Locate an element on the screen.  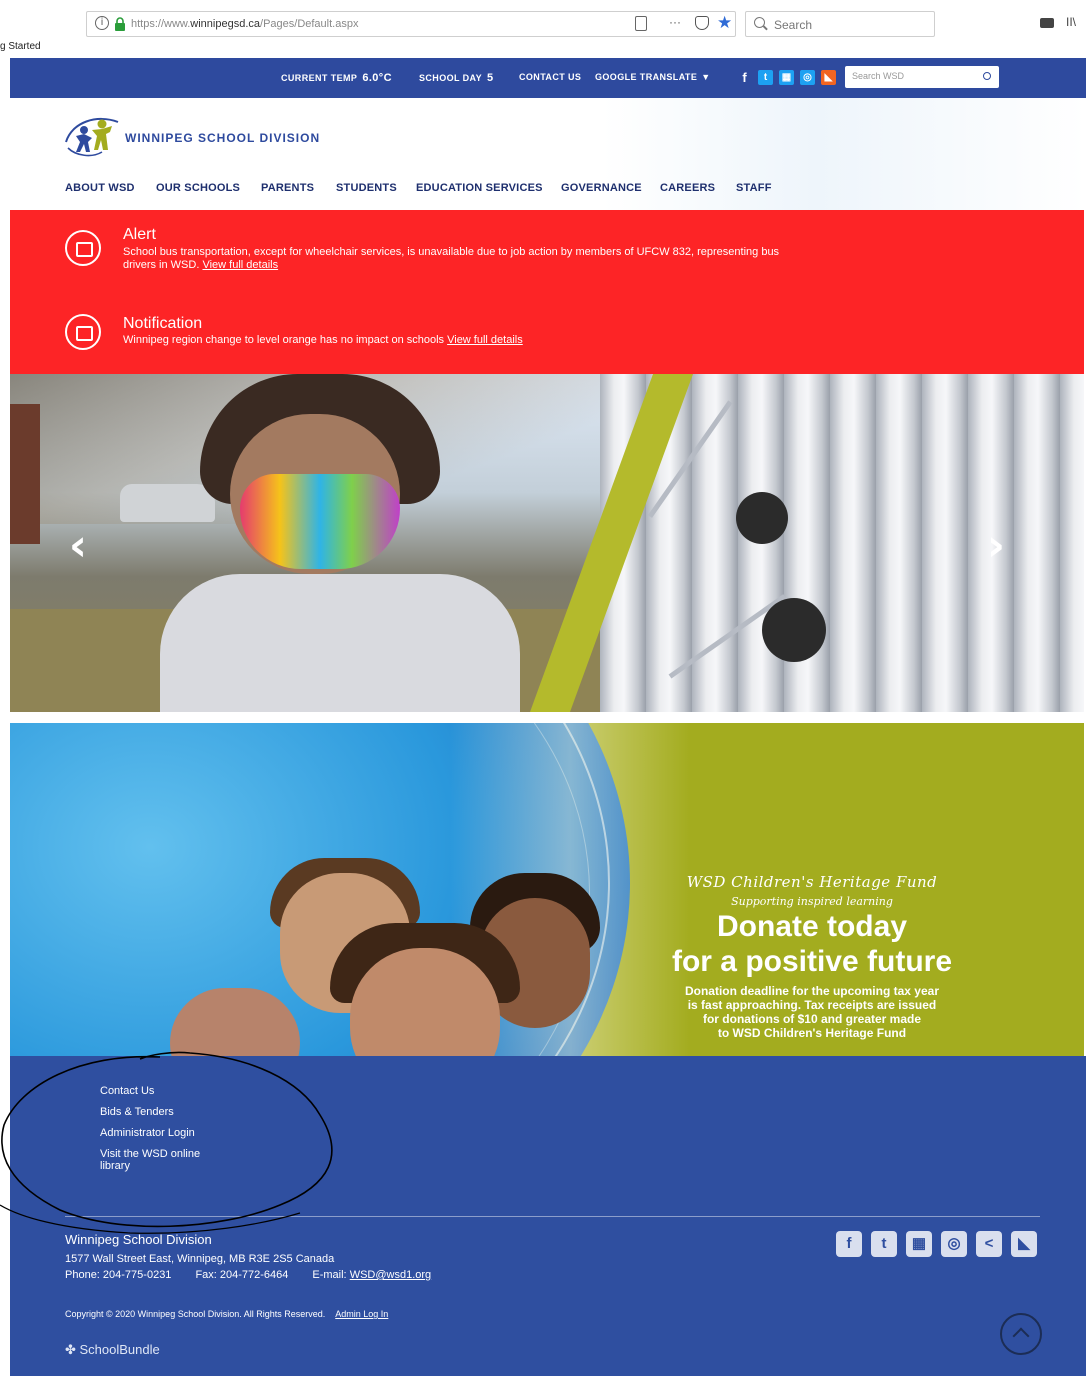
nav-staff: STAFF is located at coordinates (754, 188).